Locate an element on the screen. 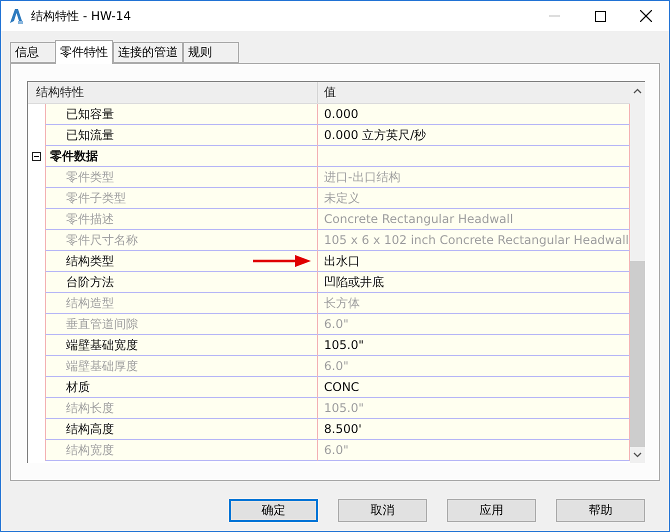  property-value: 0.000 is located at coordinates (474, 114).